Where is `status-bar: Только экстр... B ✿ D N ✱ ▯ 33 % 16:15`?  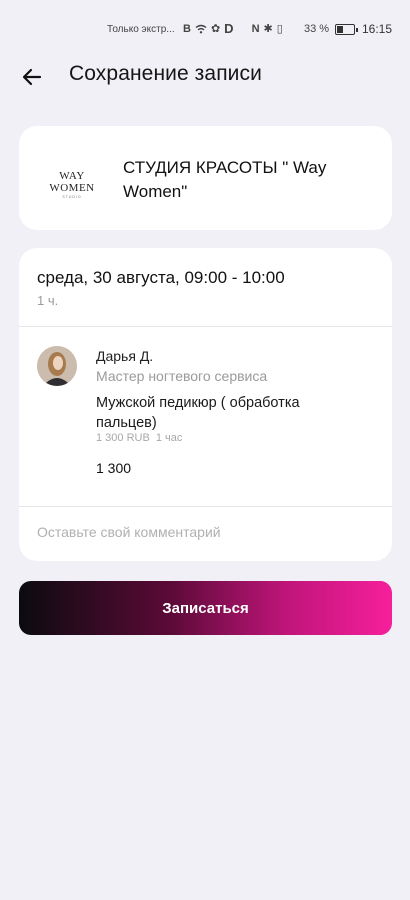
status-bar: Только экстр... B ✿ D N ✱ ▯ 33 % 16:15 is located at coordinates (205, 29).